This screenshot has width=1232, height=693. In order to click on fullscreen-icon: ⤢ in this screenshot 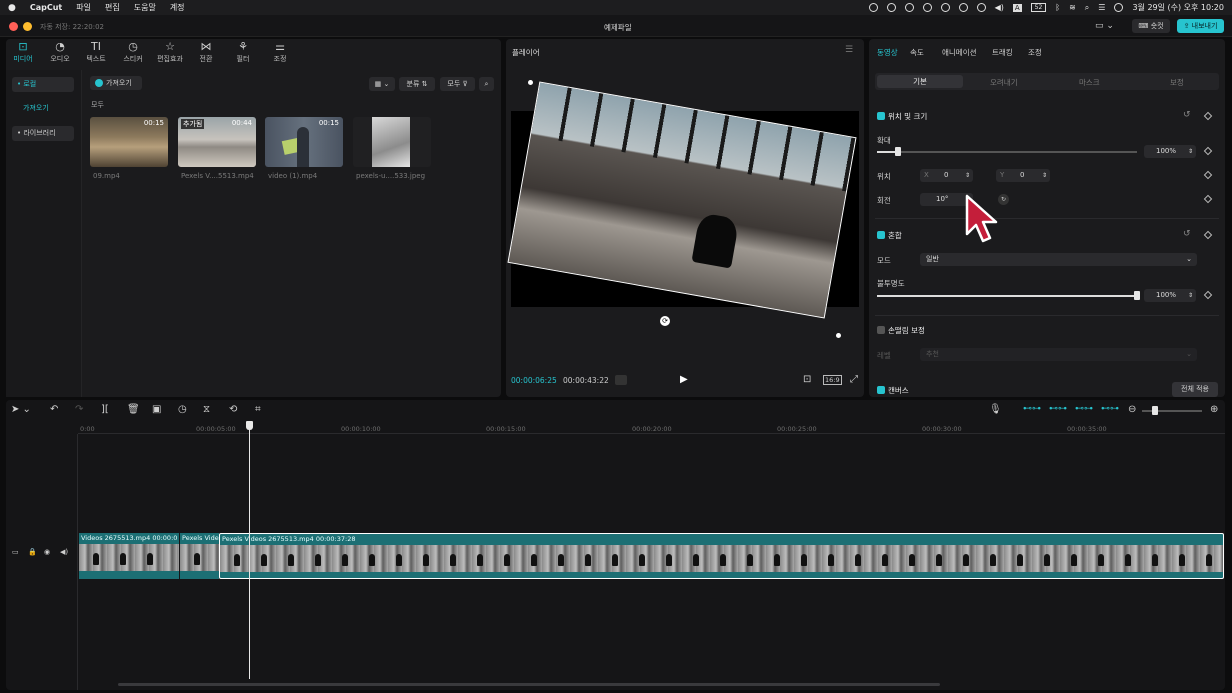, I will do `click(854, 379)`.